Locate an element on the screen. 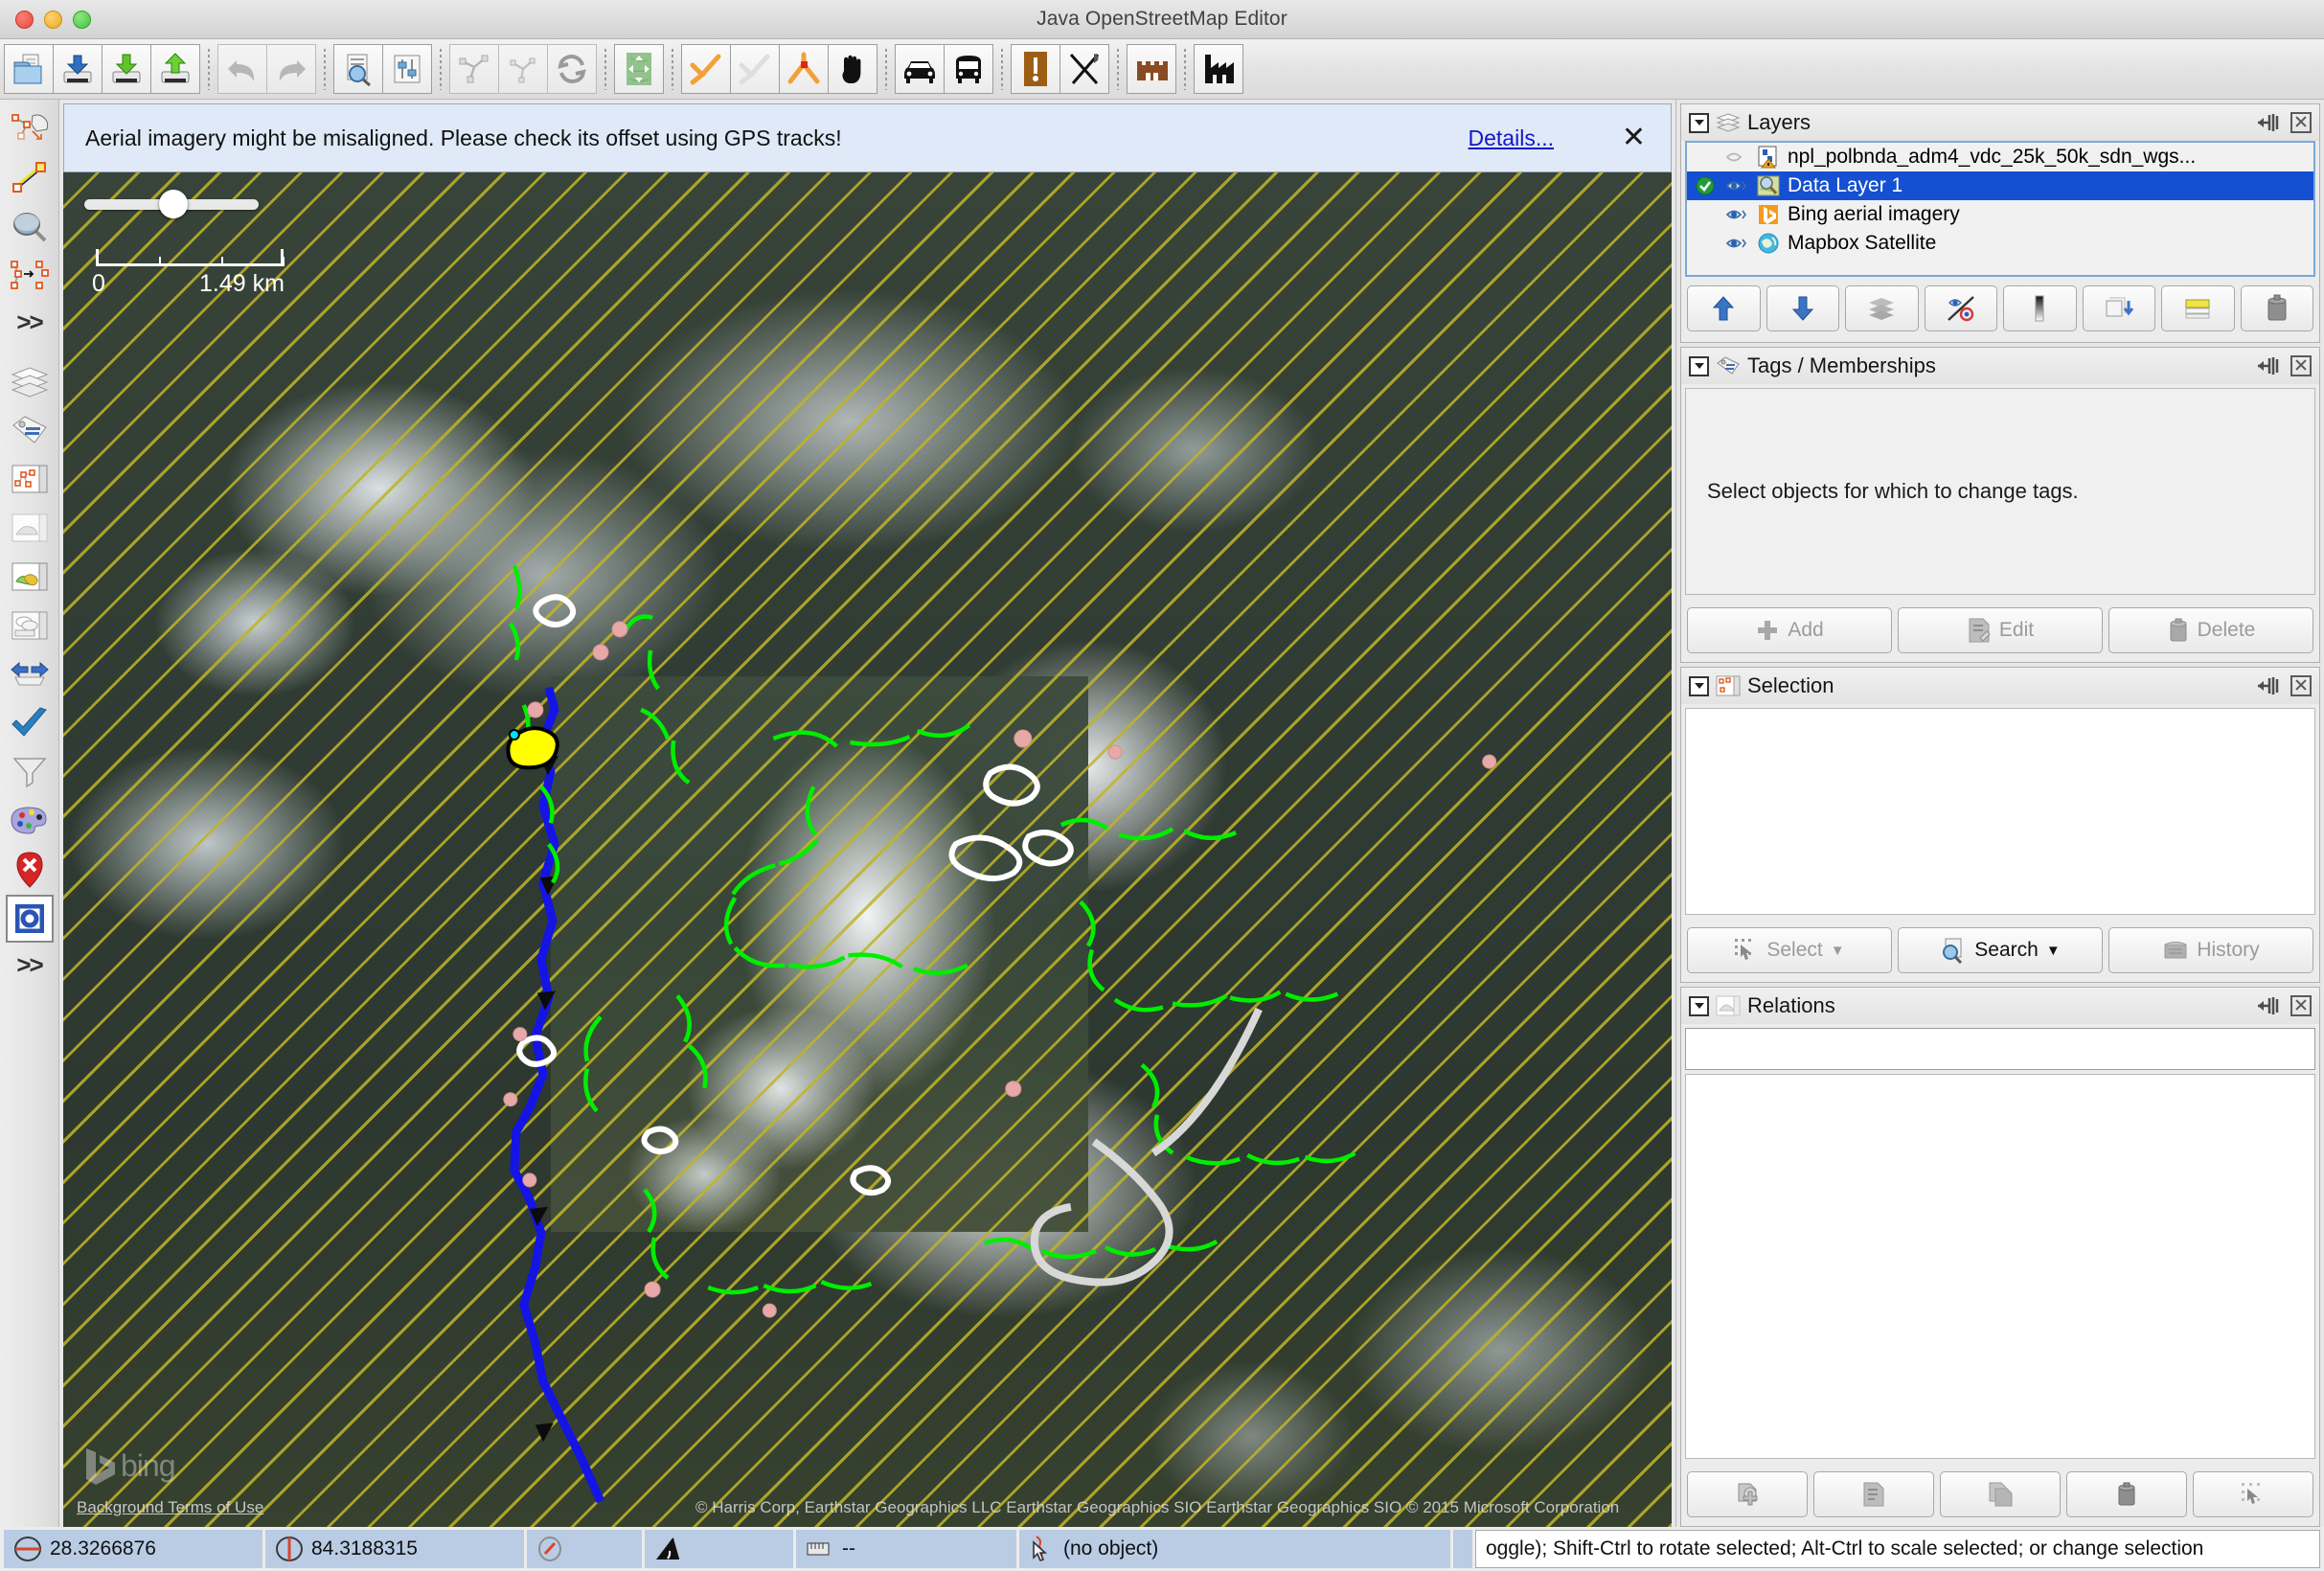 Image resolution: width=2324 pixels, height=1571 pixels. layer-row-mapbox: Mapbox Satellite is located at coordinates (2000, 243).